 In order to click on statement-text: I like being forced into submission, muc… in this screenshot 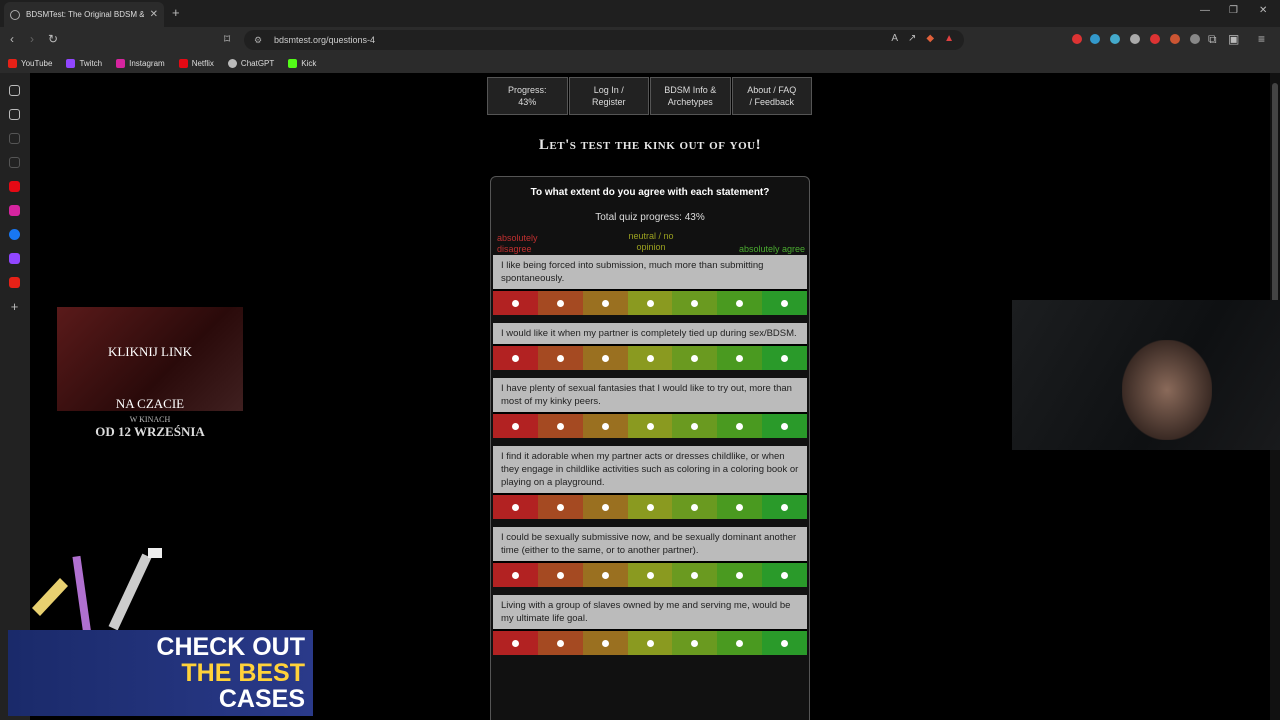, I will do `click(650, 272)`.